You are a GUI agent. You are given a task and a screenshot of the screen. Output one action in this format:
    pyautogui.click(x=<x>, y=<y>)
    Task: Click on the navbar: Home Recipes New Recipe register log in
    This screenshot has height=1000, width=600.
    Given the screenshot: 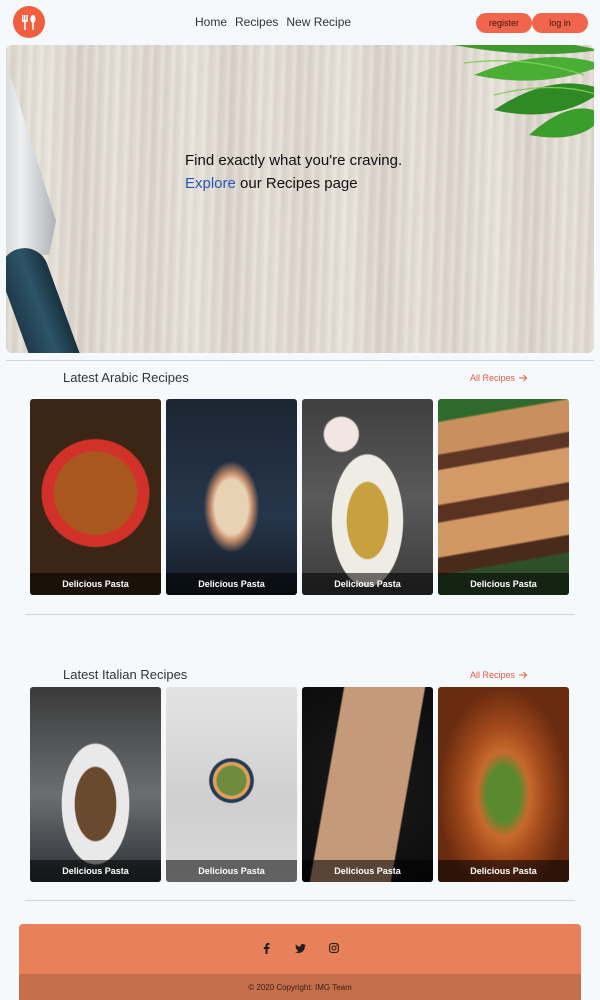 What is the action you would take?
    pyautogui.click(x=300, y=22)
    